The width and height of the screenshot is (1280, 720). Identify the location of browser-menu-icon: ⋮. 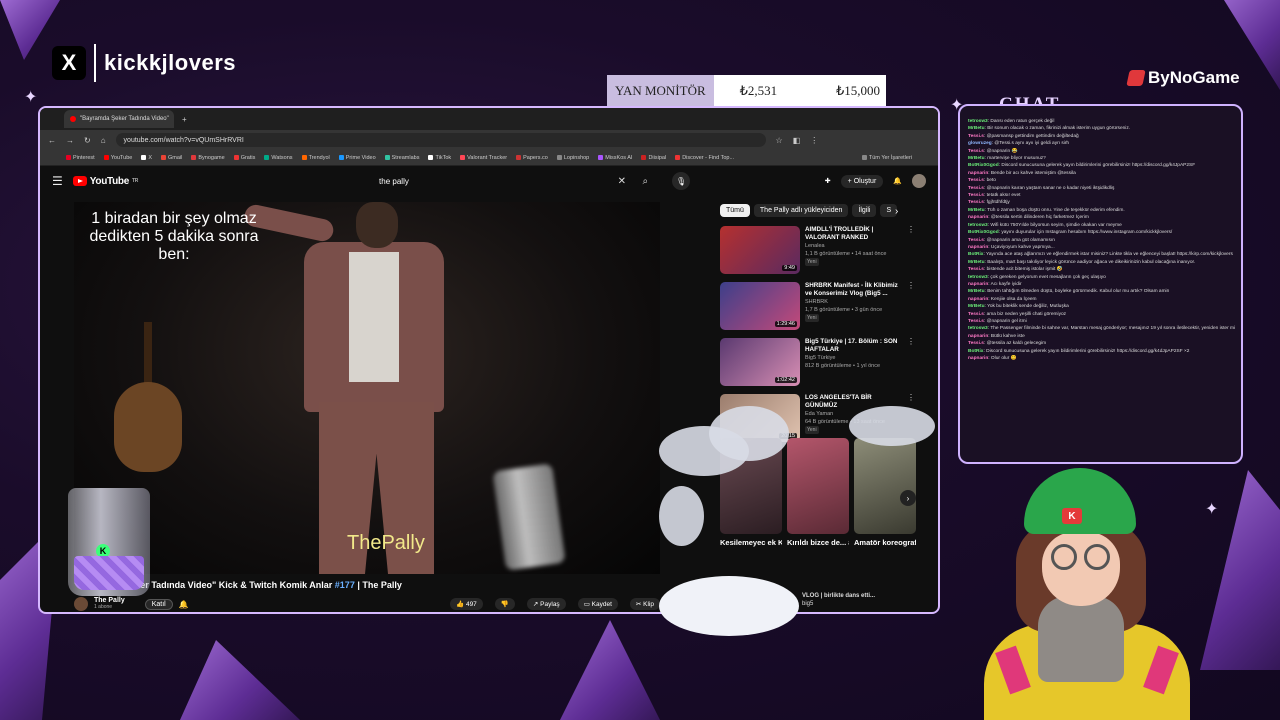
(814, 140).